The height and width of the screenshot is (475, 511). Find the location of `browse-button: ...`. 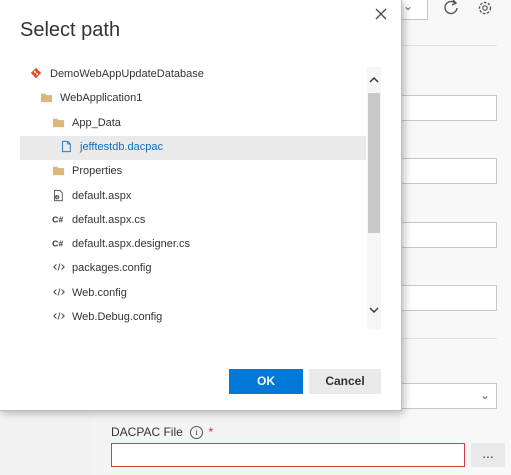

browse-button: ... is located at coordinates (488, 455).